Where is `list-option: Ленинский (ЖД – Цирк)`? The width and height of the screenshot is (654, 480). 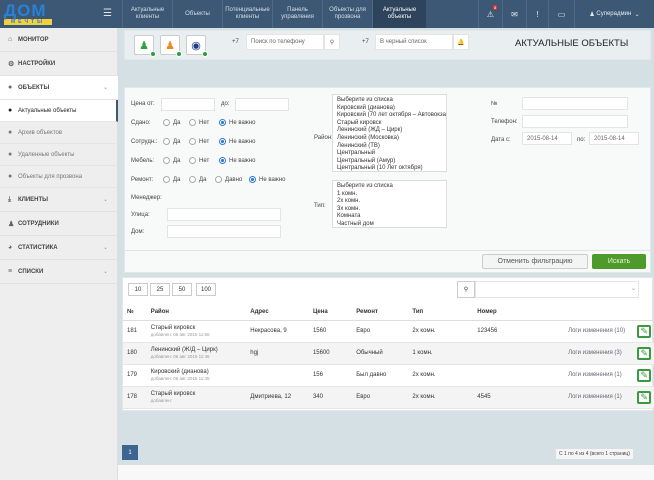
list-option: Ленинский (ЖД – Цирк) is located at coordinates (389, 131).